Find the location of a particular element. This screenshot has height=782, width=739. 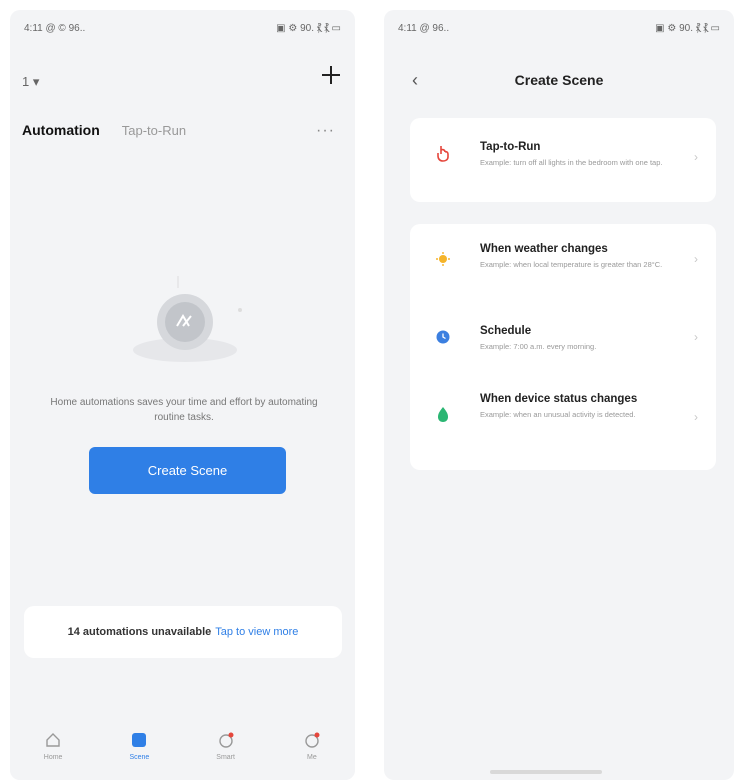

nav-smart: Smart is located at coordinates (226, 745).